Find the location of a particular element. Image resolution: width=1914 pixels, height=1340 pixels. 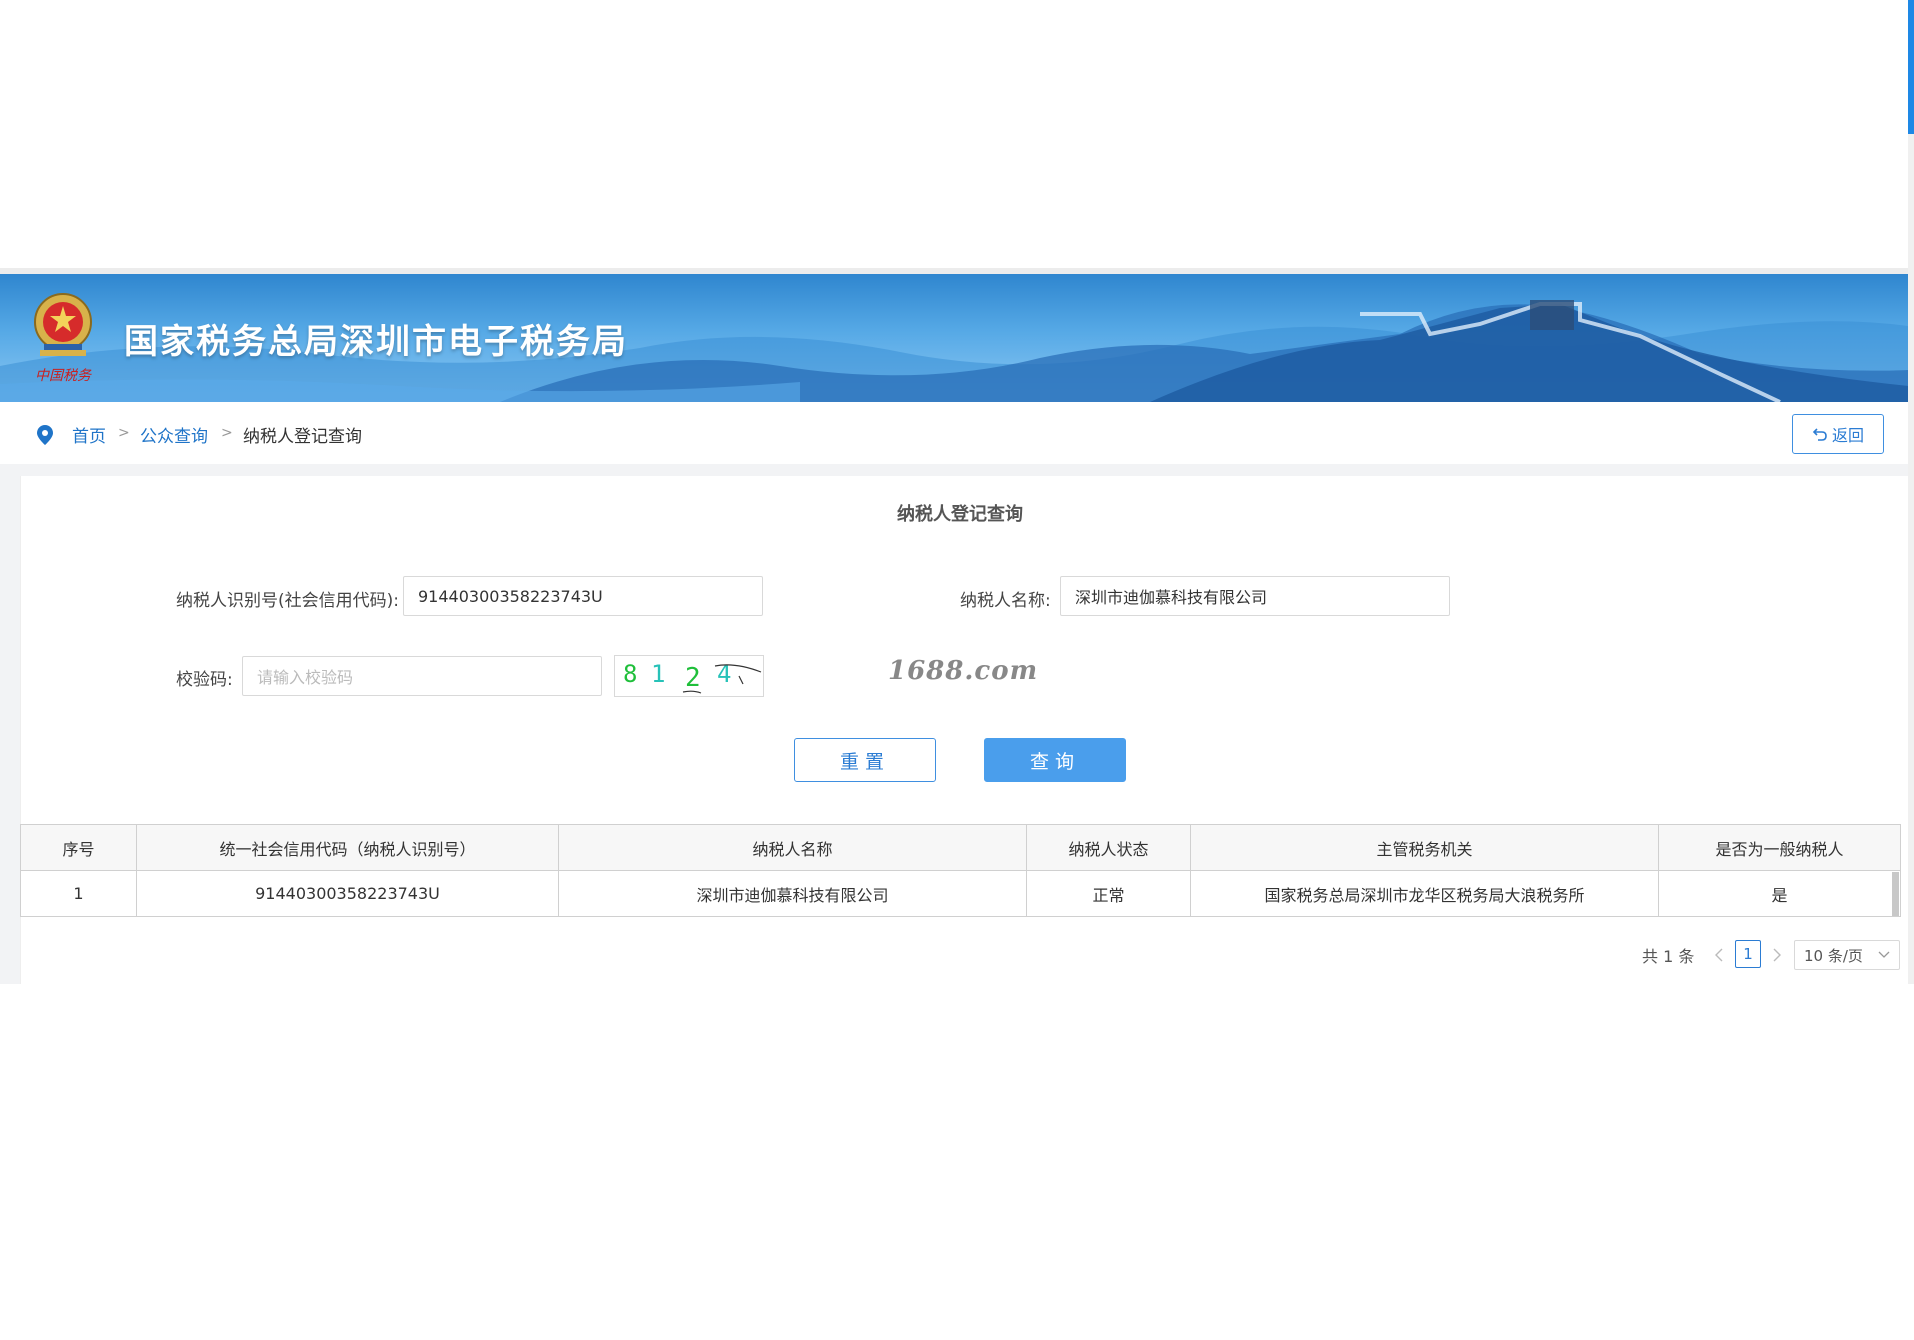

panel-gutter is located at coordinates (10, 730).